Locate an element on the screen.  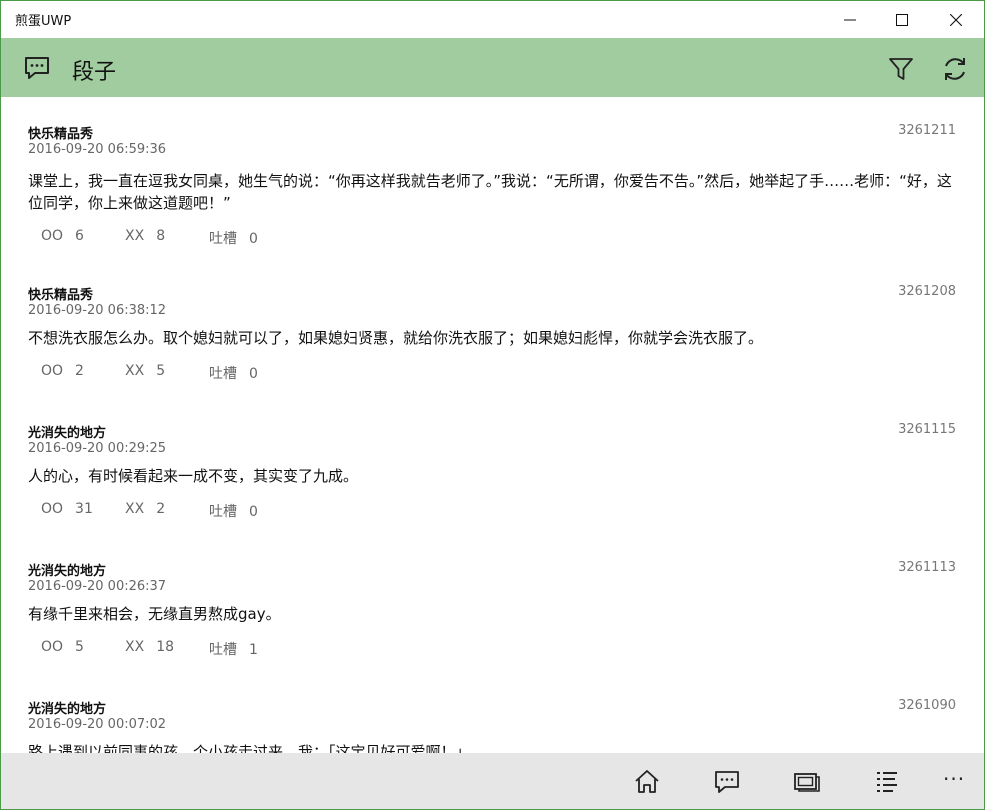
oo-button: OO 6 is located at coordinates (62, 236).